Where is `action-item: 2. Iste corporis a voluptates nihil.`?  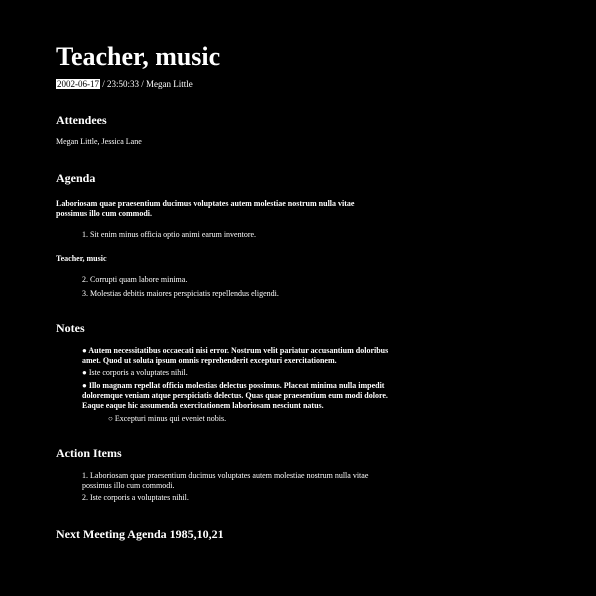
action-item: 2. Iste corporis a voluptates nihil. is located at coordinates (135, 497).